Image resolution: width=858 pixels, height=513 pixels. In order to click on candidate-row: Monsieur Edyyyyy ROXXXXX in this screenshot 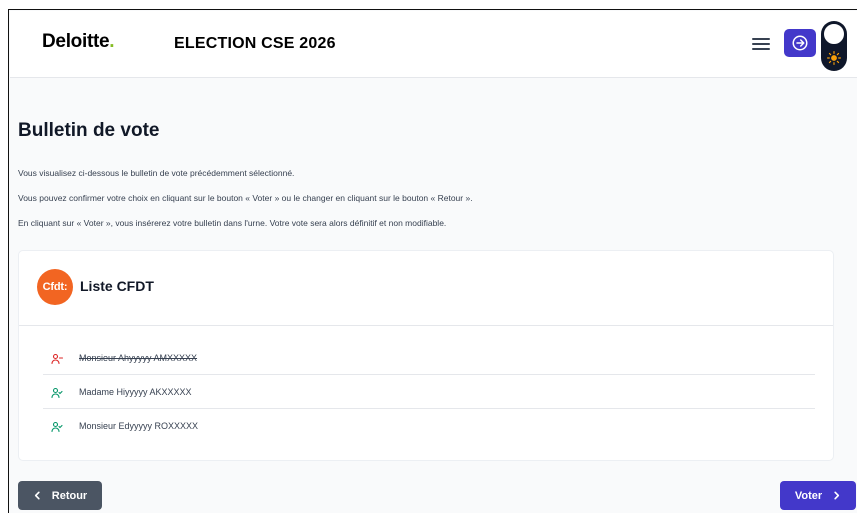, I will do `click(429, 426)`.